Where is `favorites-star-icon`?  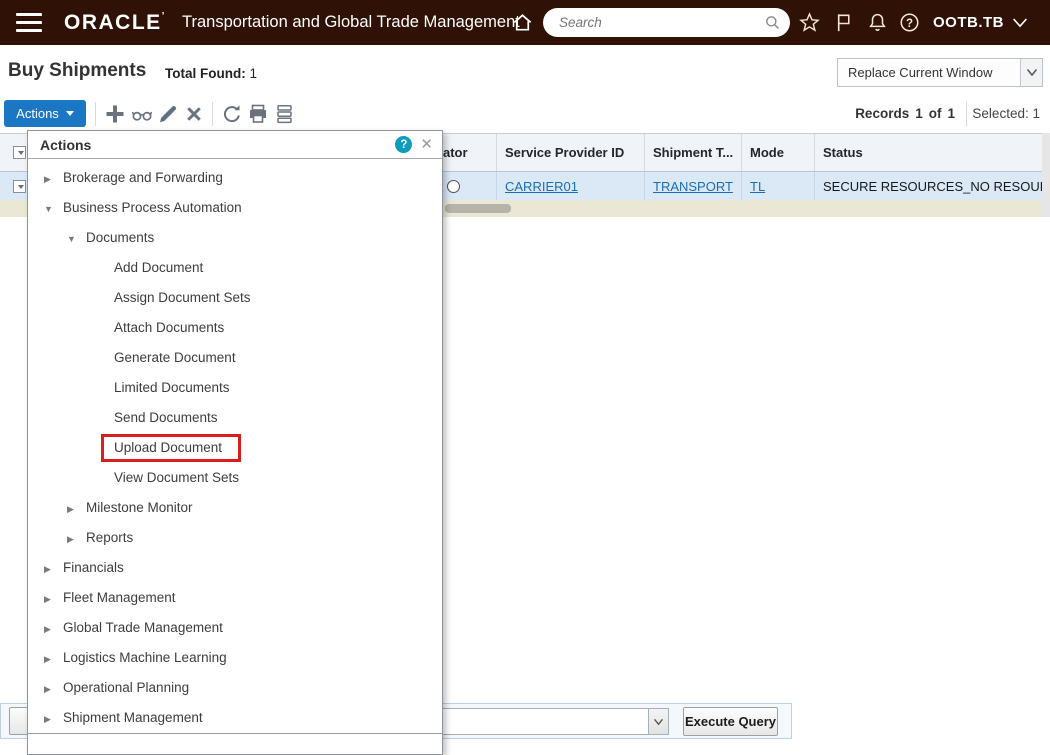 favorites-star-icon is located at coordinates (809, 22).